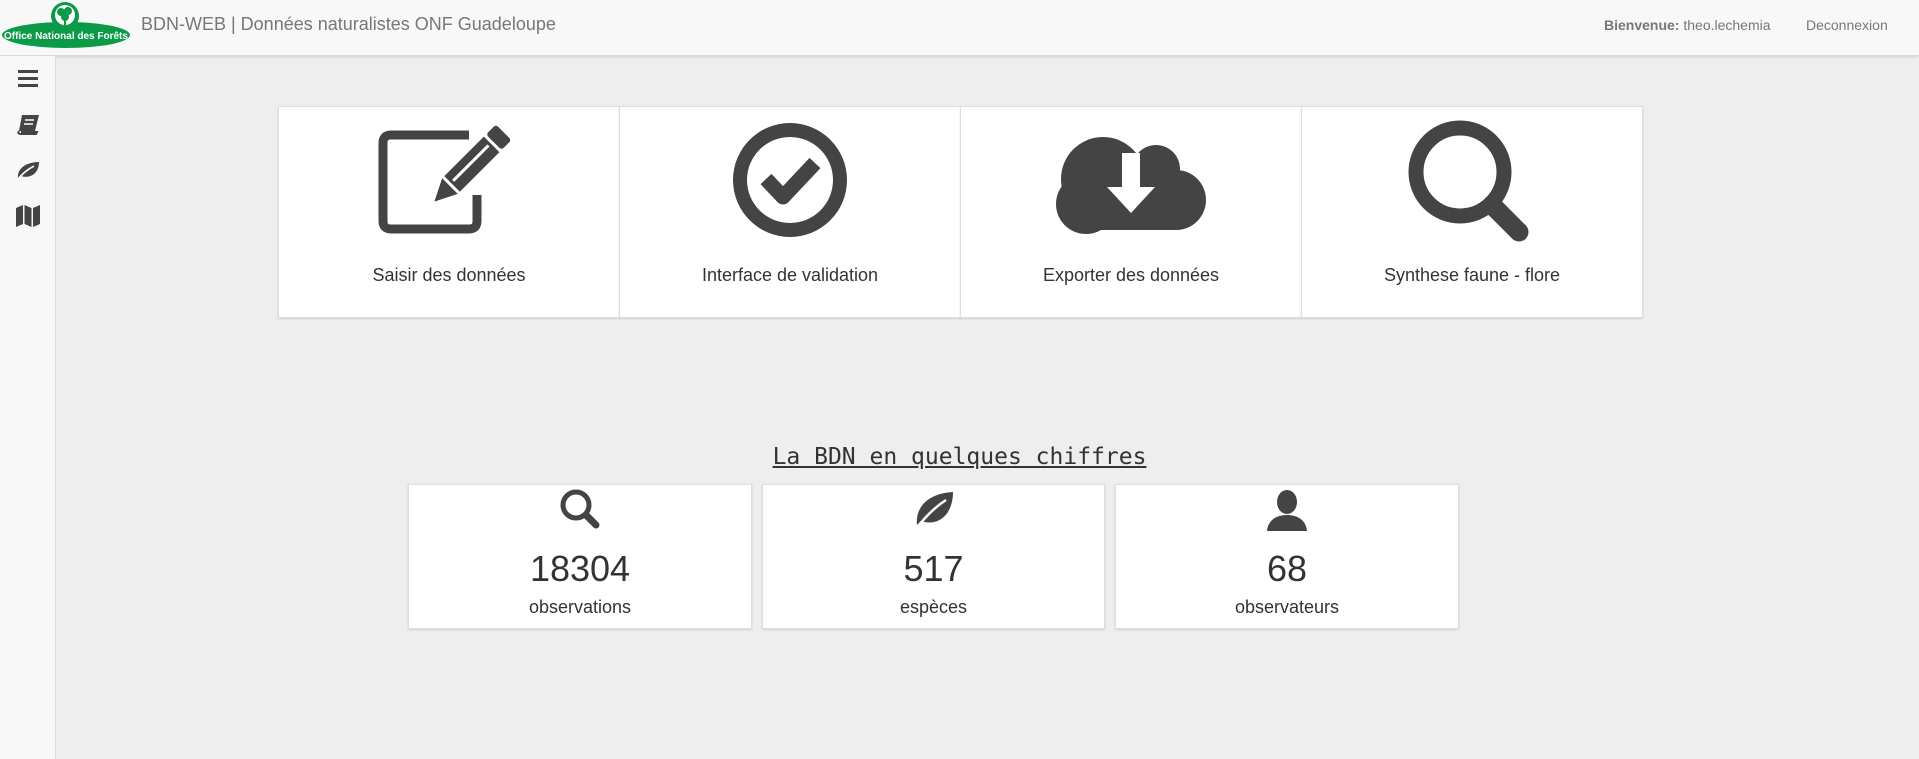 This screenshot has width=1919, height=759. I want to click on stats-title: La BDN en quelques chiffres, so click(959, 457).